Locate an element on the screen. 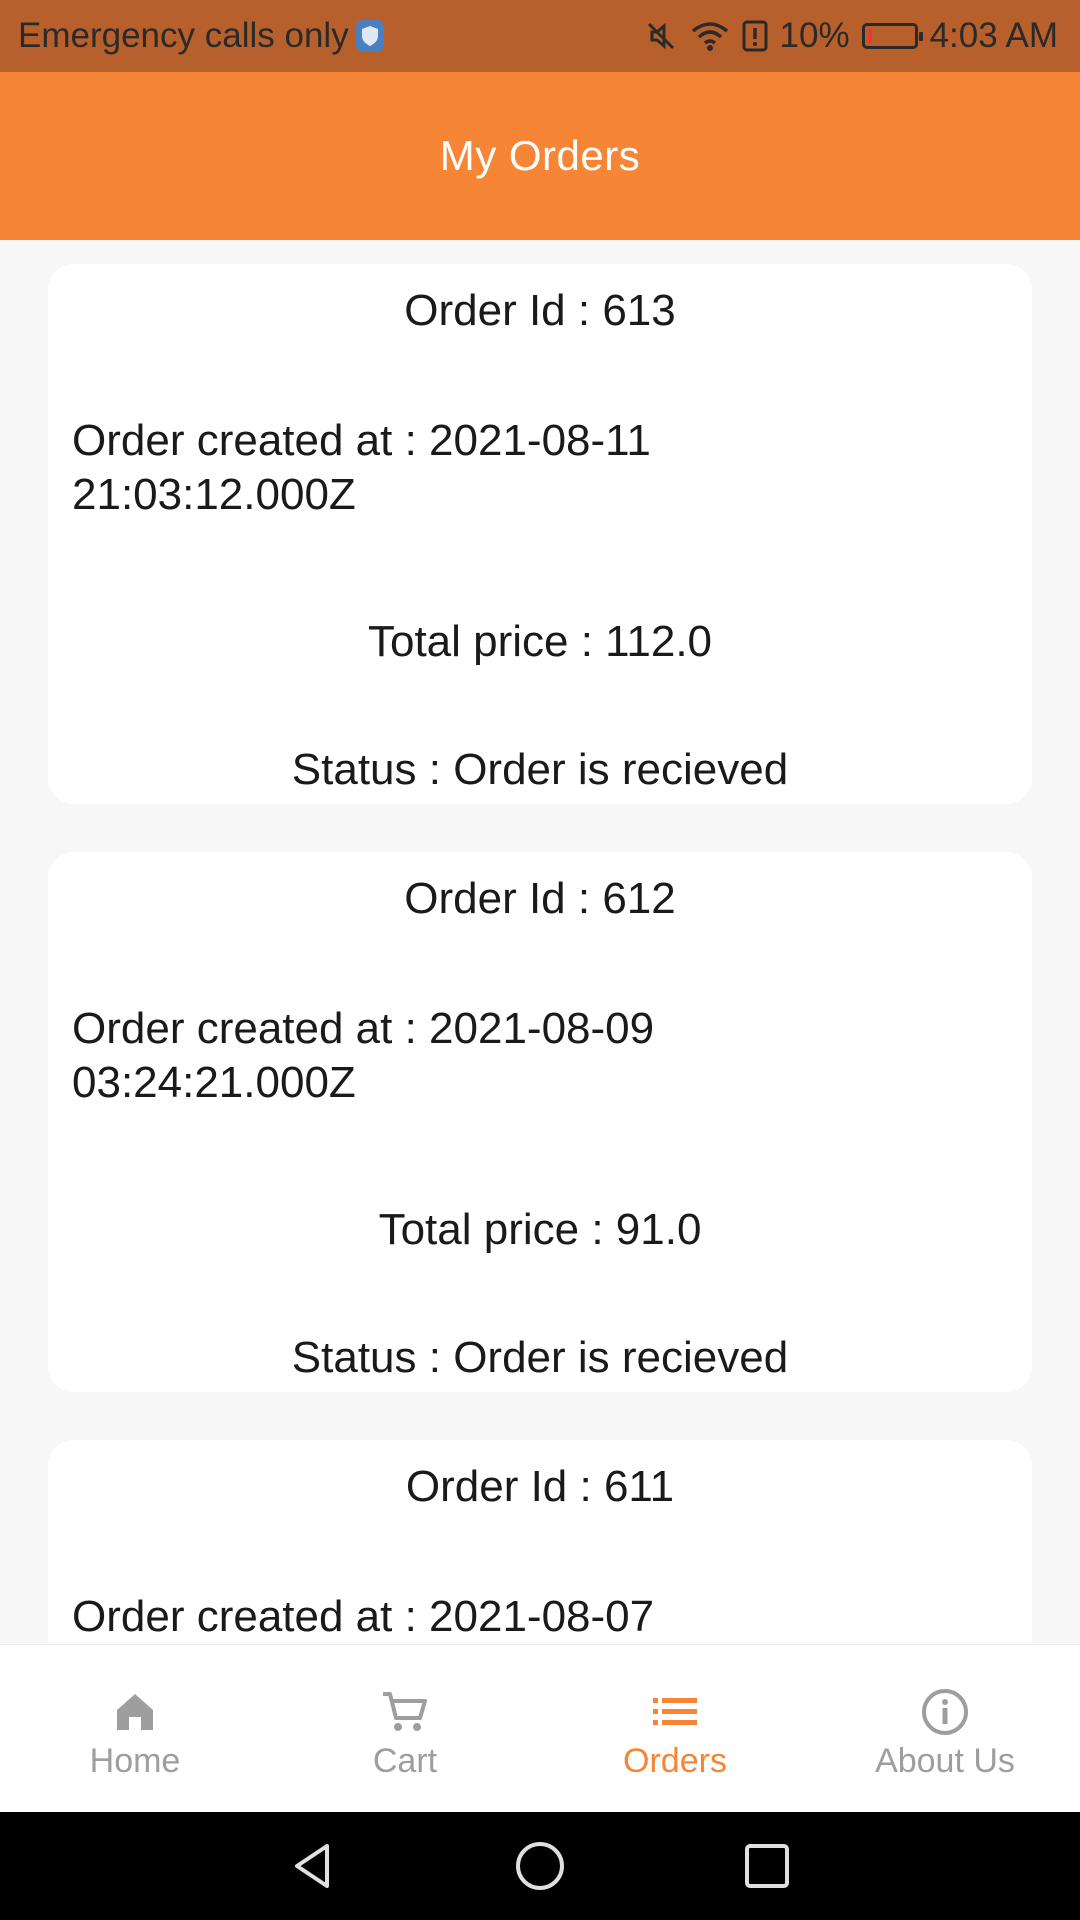 The width and height of the screenshot is (1080, 1920). status-bar: Emergency calls only 10% 4:03 AM is located at coordinates (540, 36).